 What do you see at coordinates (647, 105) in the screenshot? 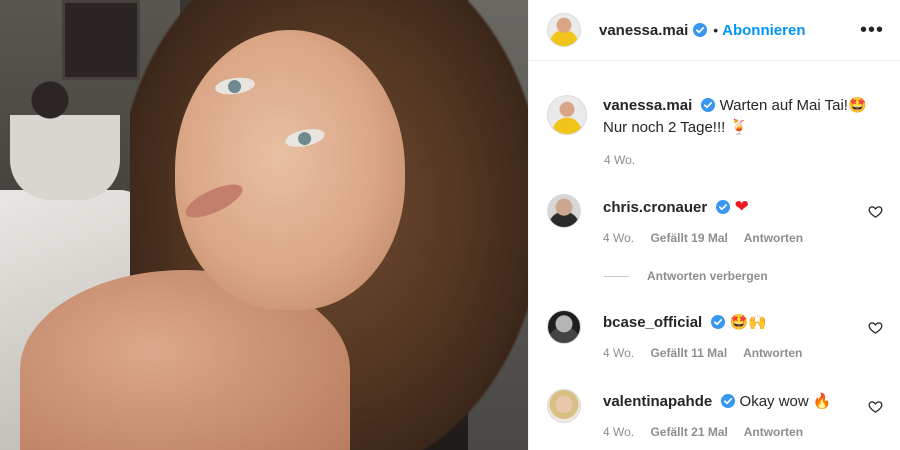
I see `caption-author-username: vanessa.mai` at bounding box center [647, 105].